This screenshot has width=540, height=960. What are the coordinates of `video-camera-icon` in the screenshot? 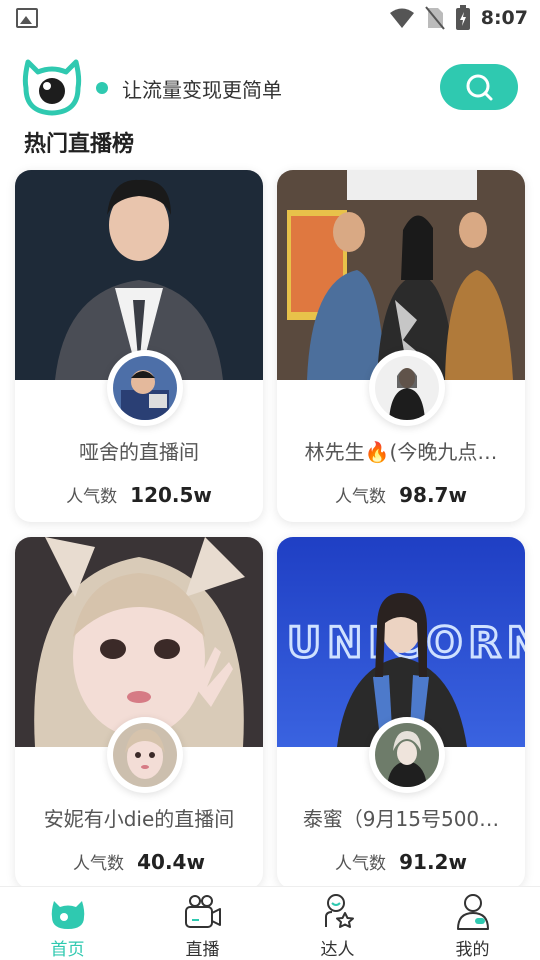 It's located at (202, 911).